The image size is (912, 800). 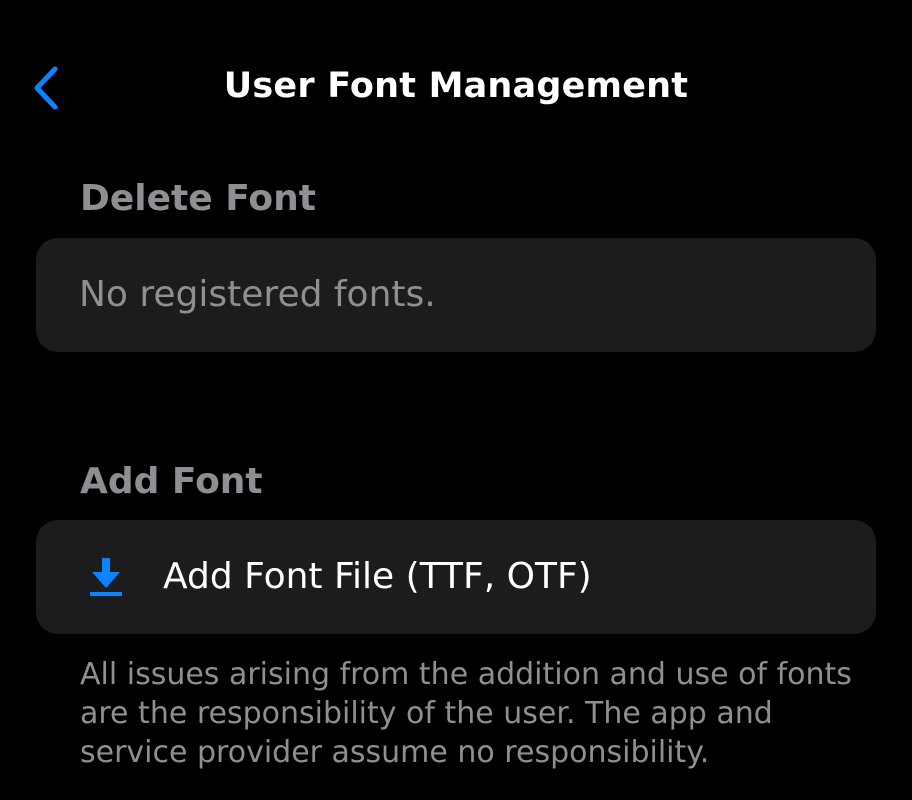 What do you see at coordinates (257, 294) in the screenshot?
I see `no-fonts-message: No registered fonts.` at bounding box center [257, 294].